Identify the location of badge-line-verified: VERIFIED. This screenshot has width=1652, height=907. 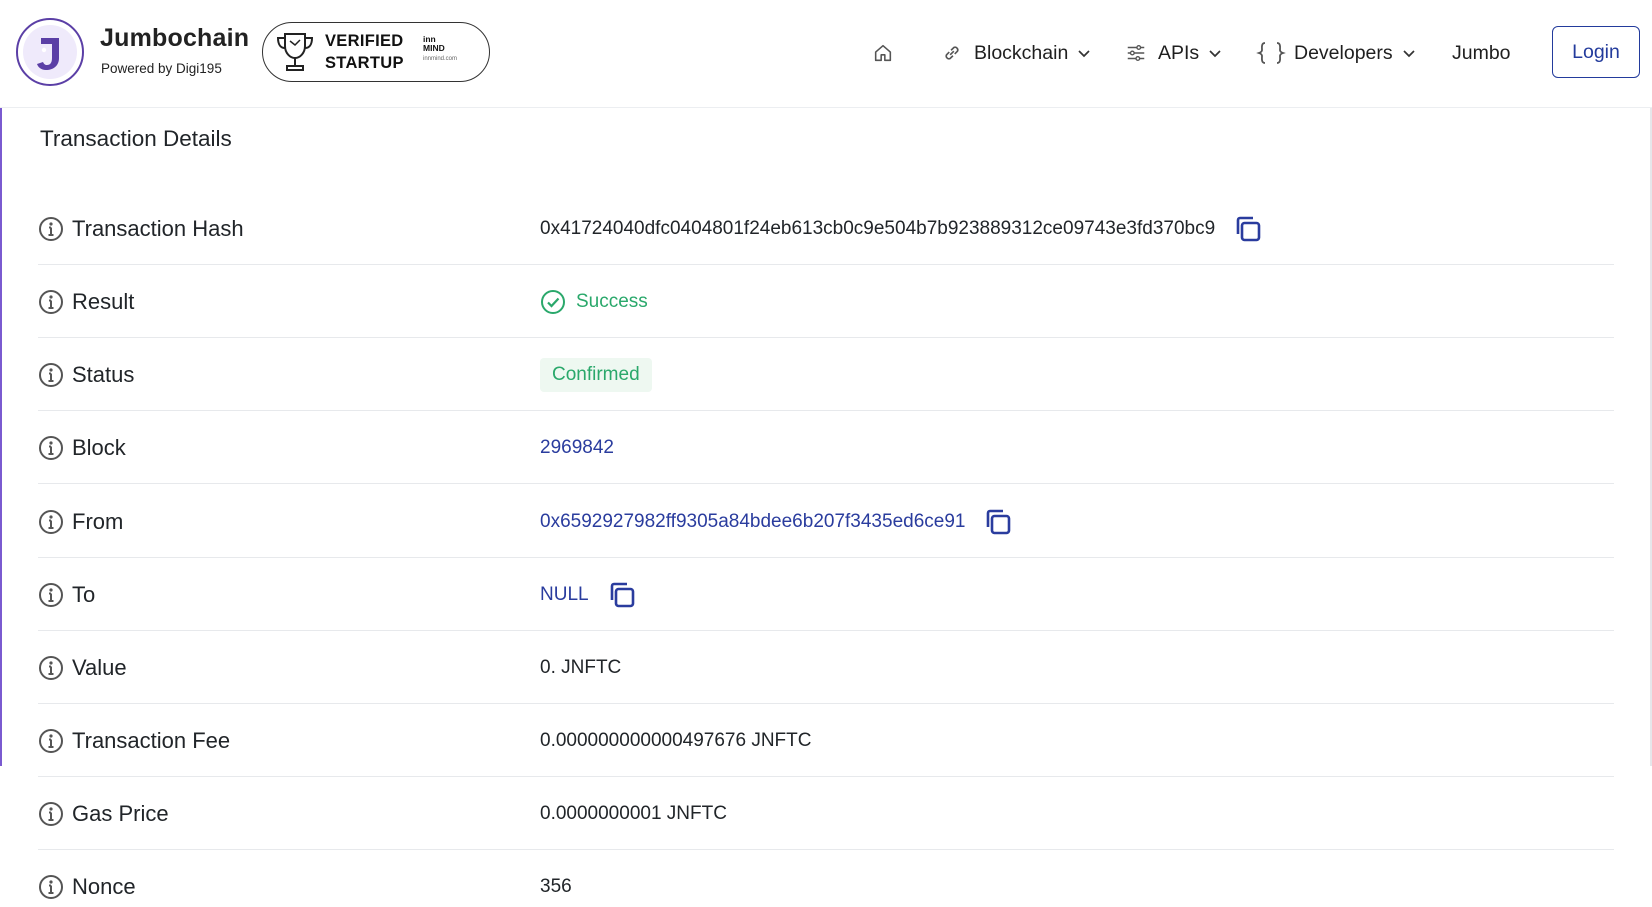
(364, 41).